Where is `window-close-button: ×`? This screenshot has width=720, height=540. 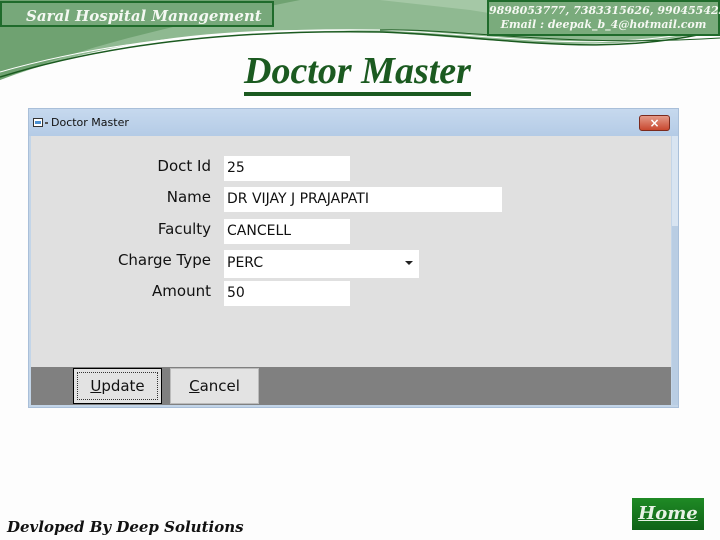
window-close-button: × is located at coordinates (654, 123).